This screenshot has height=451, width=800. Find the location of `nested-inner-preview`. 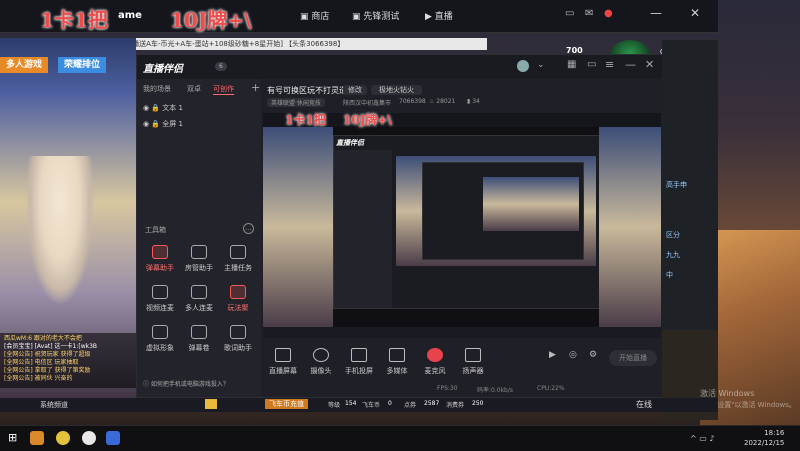

nested-inner-preview is located at coordinates (531, 204).